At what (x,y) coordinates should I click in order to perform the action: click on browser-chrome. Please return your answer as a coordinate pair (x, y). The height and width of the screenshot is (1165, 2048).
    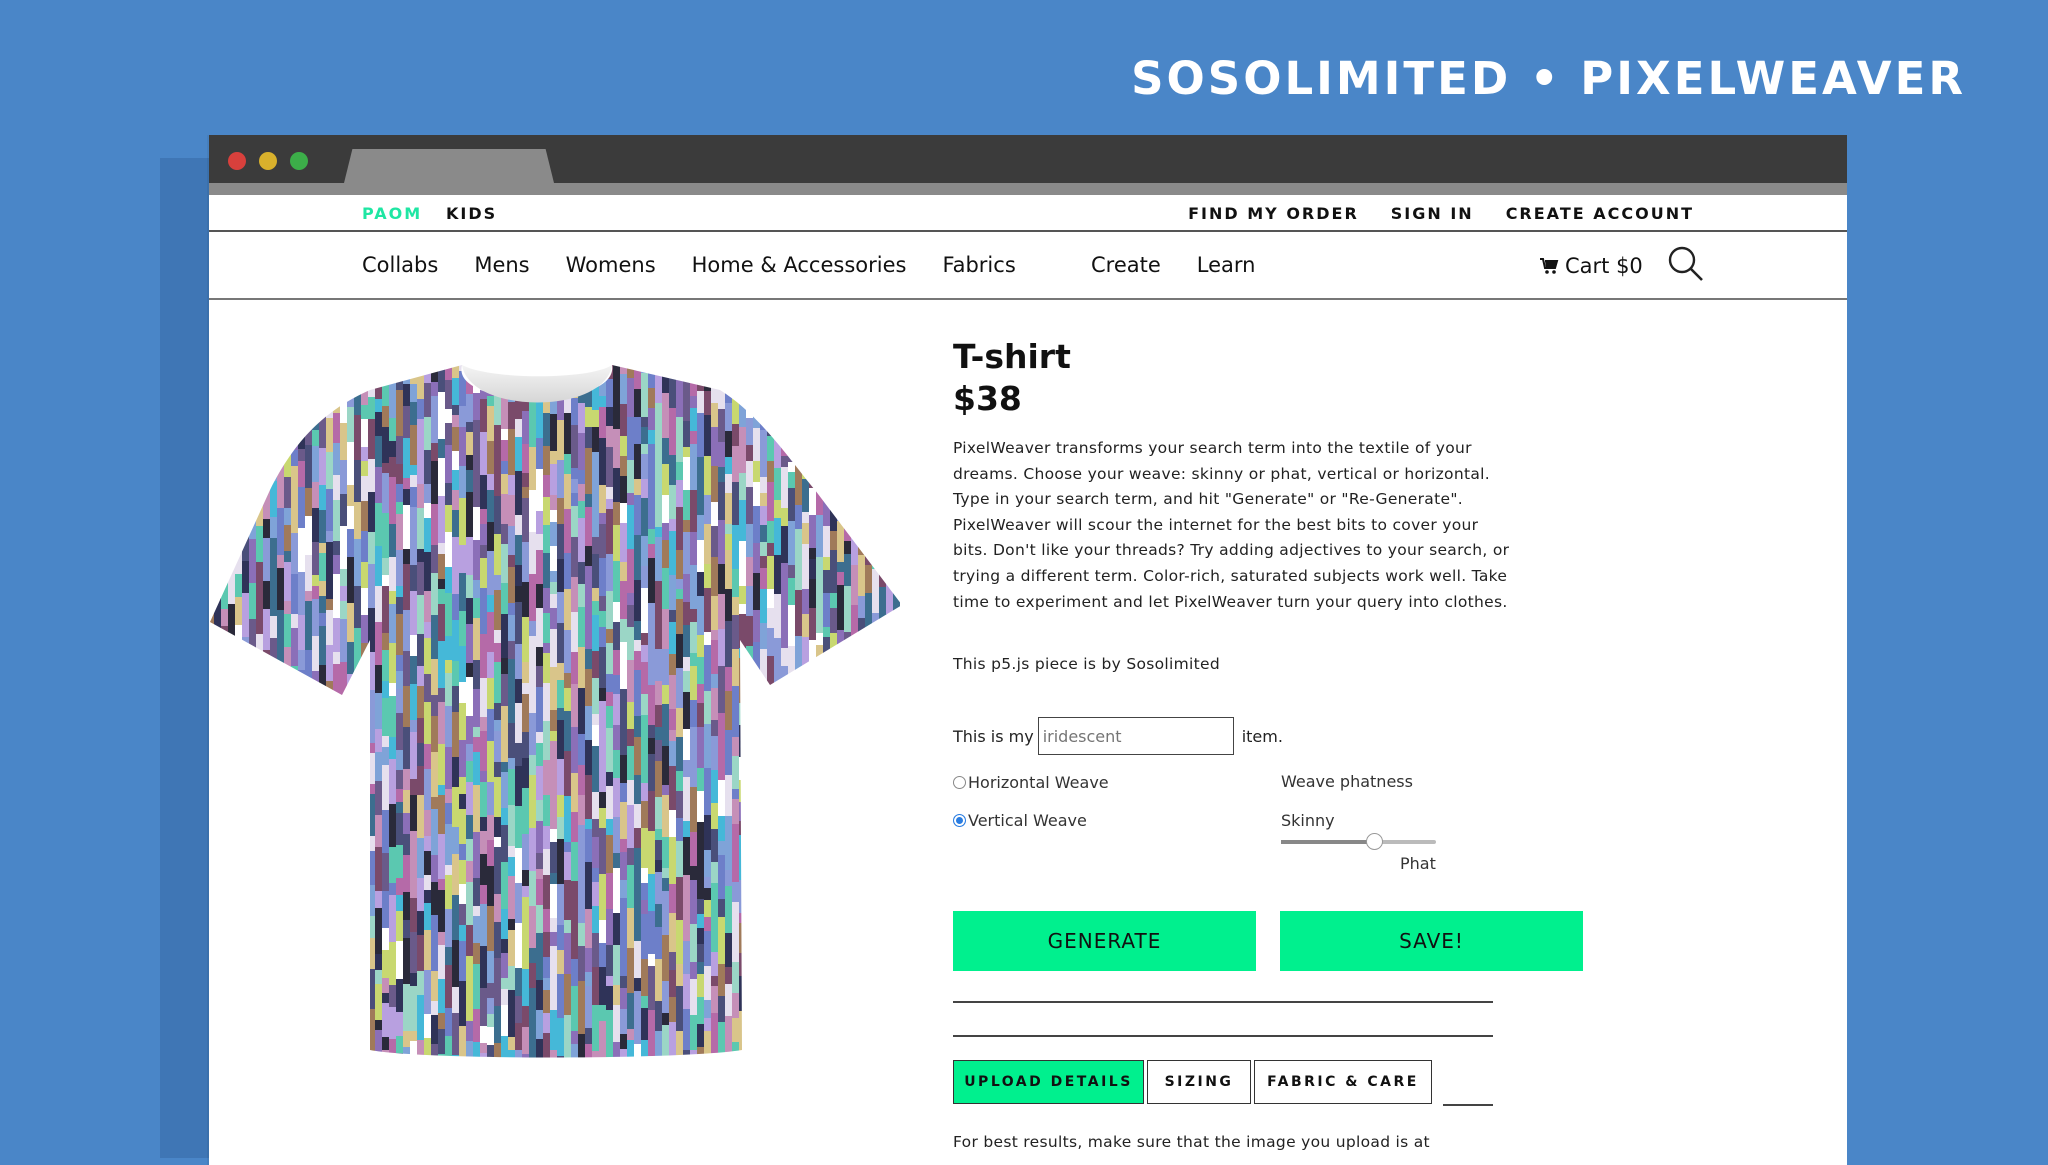
    Looking at the image, I should click on (1028, 159).